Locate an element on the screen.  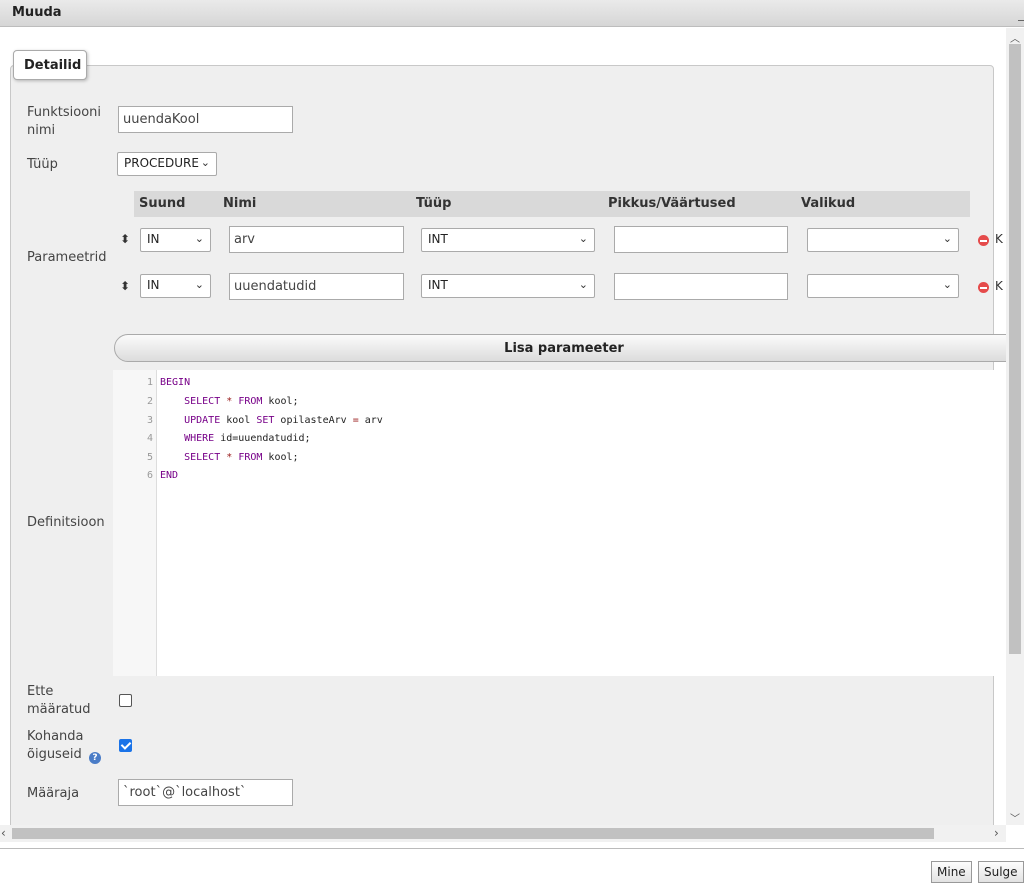
definition-label: Definitsioon is located at coordinates (66, 522).